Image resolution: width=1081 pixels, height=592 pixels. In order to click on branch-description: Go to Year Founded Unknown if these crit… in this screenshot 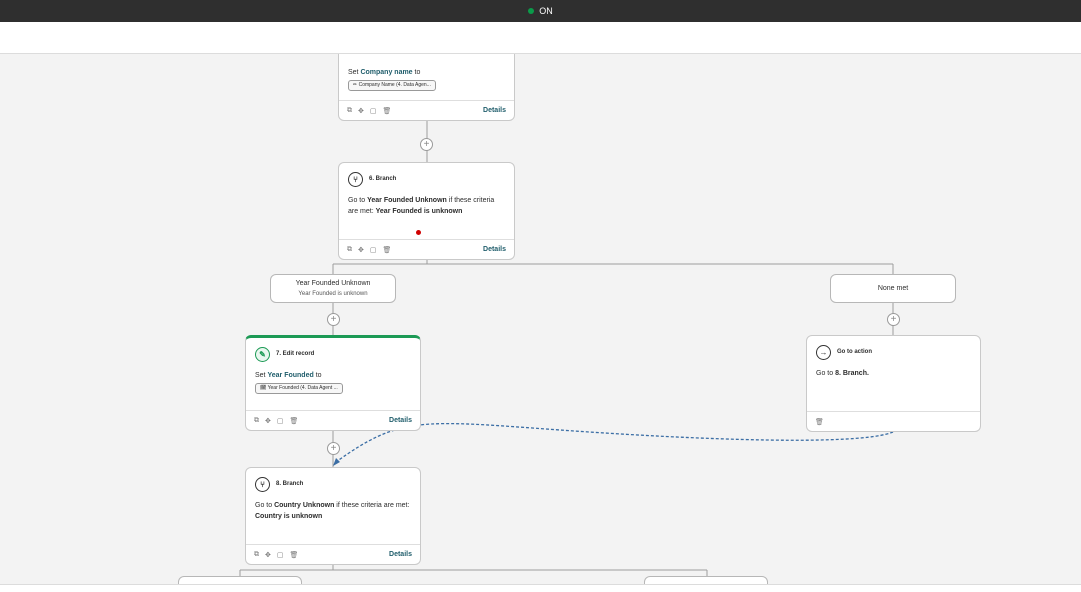, I will do `click(421, 206)`.